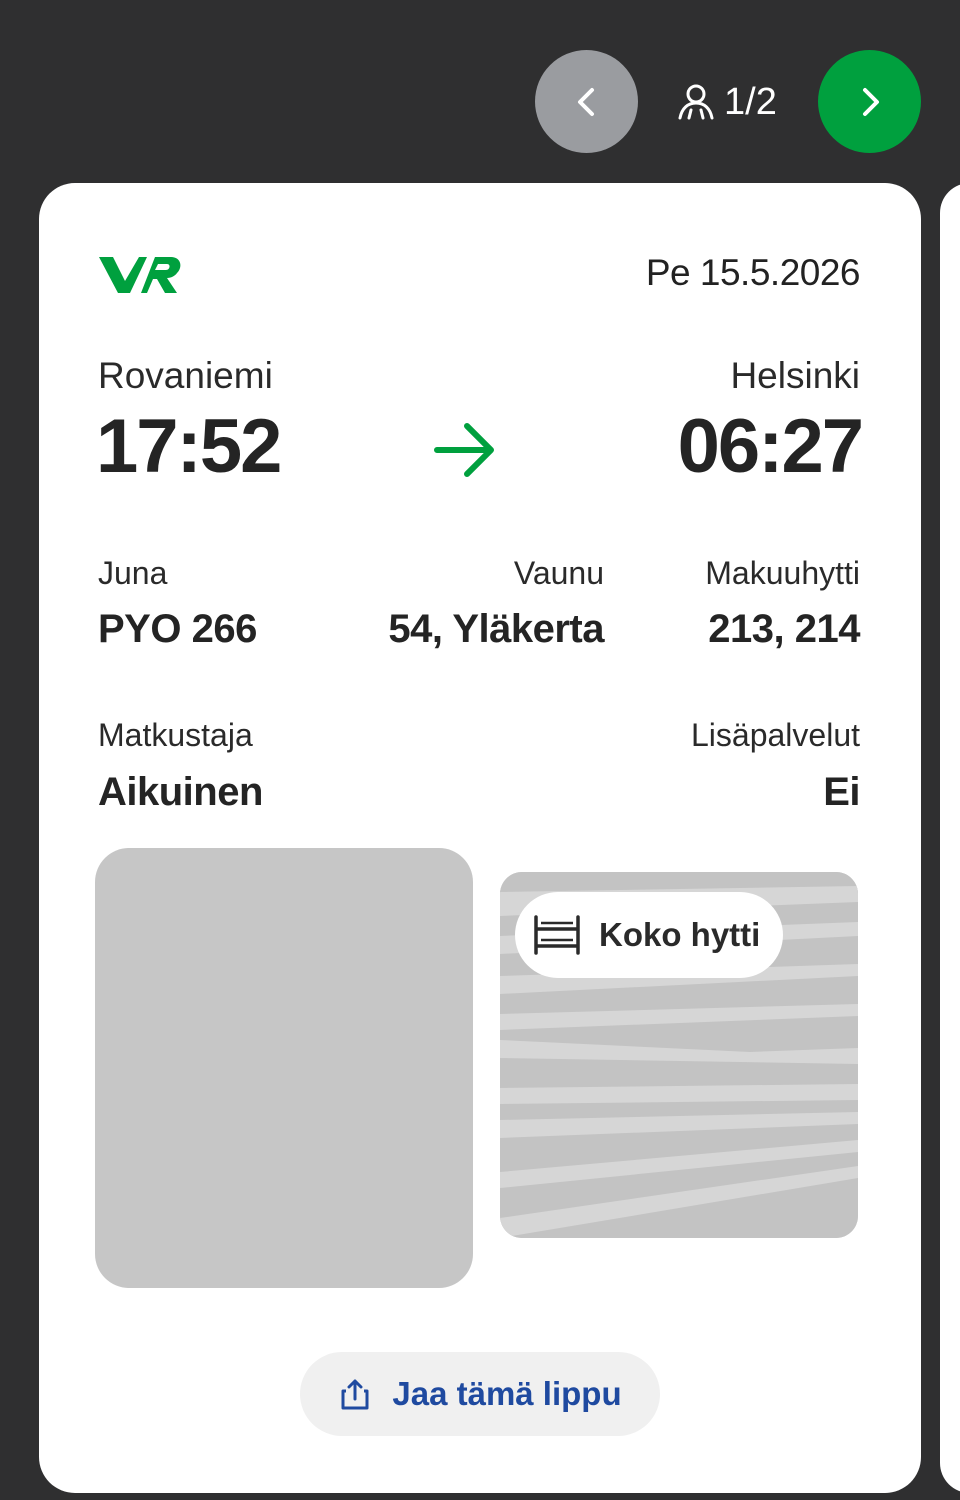 The width and height of the screenshot is (960, 1500). Describe the element at coordinates (140, 277) in the screenshot. I see `vr-logo` at that location.